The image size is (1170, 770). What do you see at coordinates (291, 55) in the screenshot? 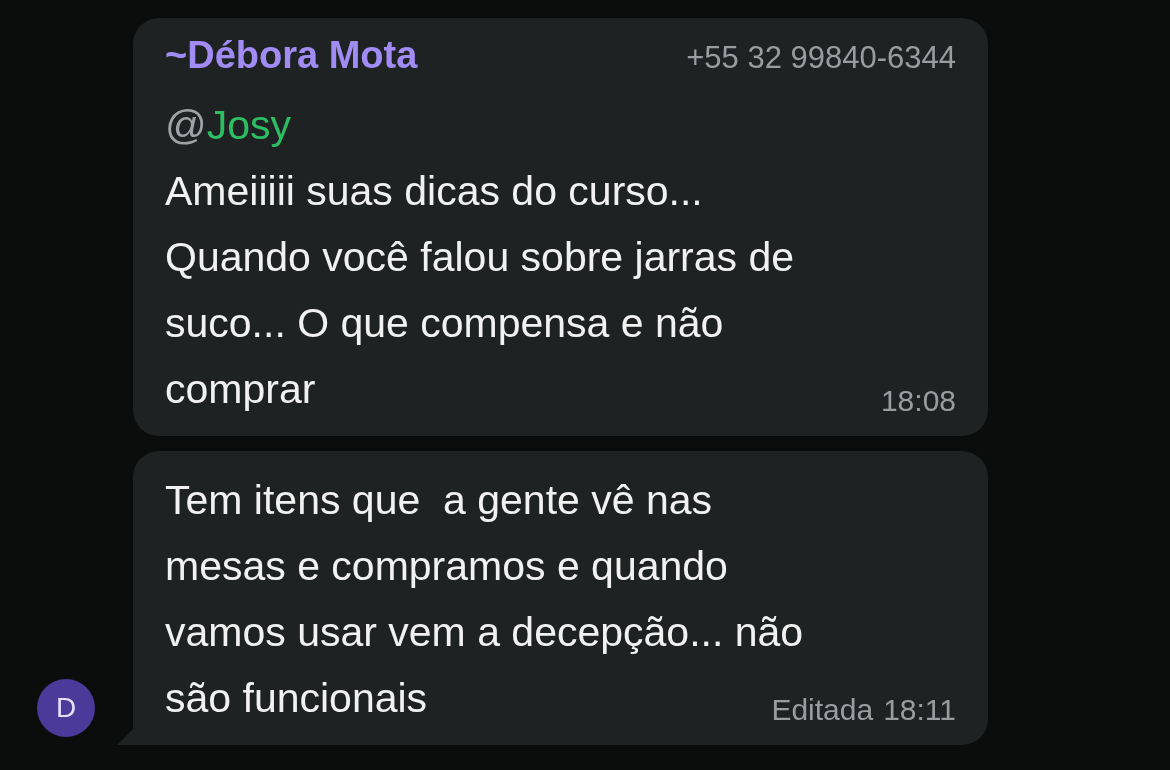
I see `sender-name: ~Débora Mota` at bounding box center [291, 55].